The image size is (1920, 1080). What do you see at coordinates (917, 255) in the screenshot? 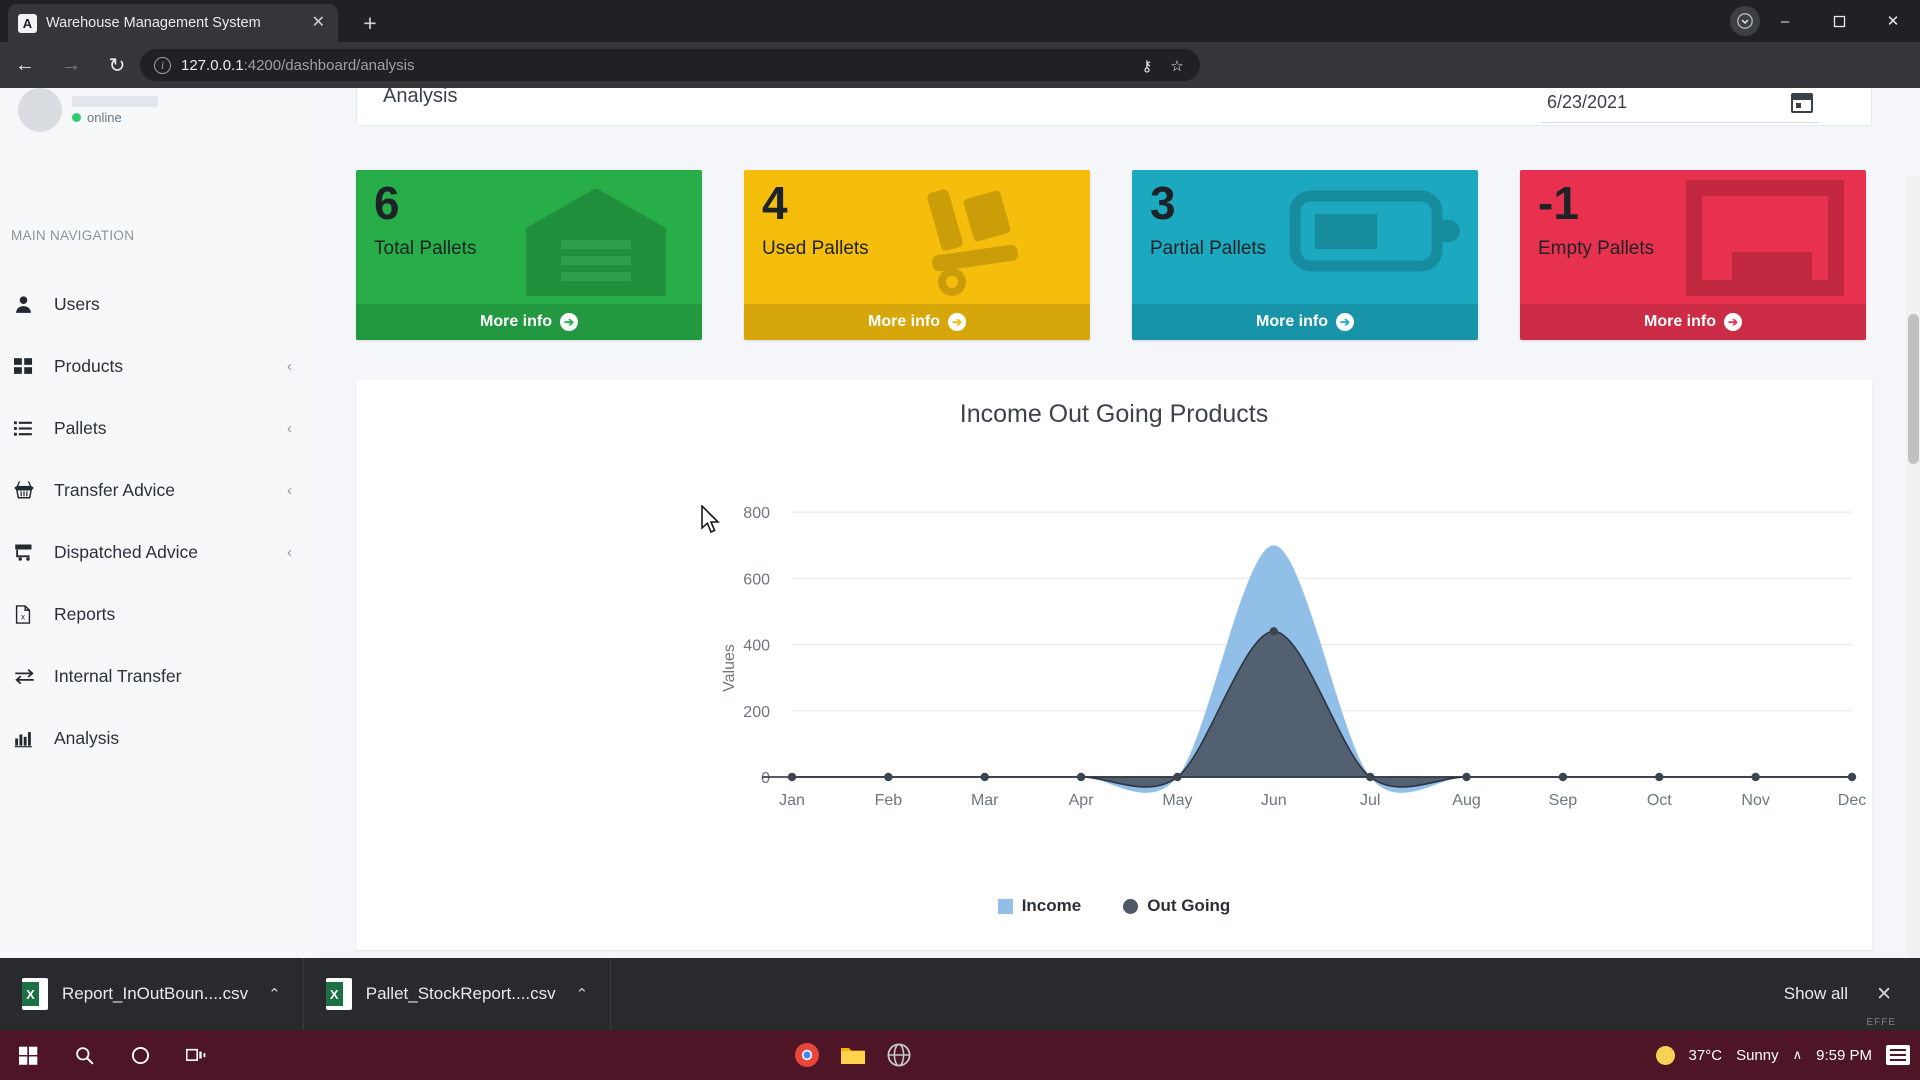
I see `stat-card-used-pallets: 4 Used Pallets More info ➔` at bounding box center [917, 255].